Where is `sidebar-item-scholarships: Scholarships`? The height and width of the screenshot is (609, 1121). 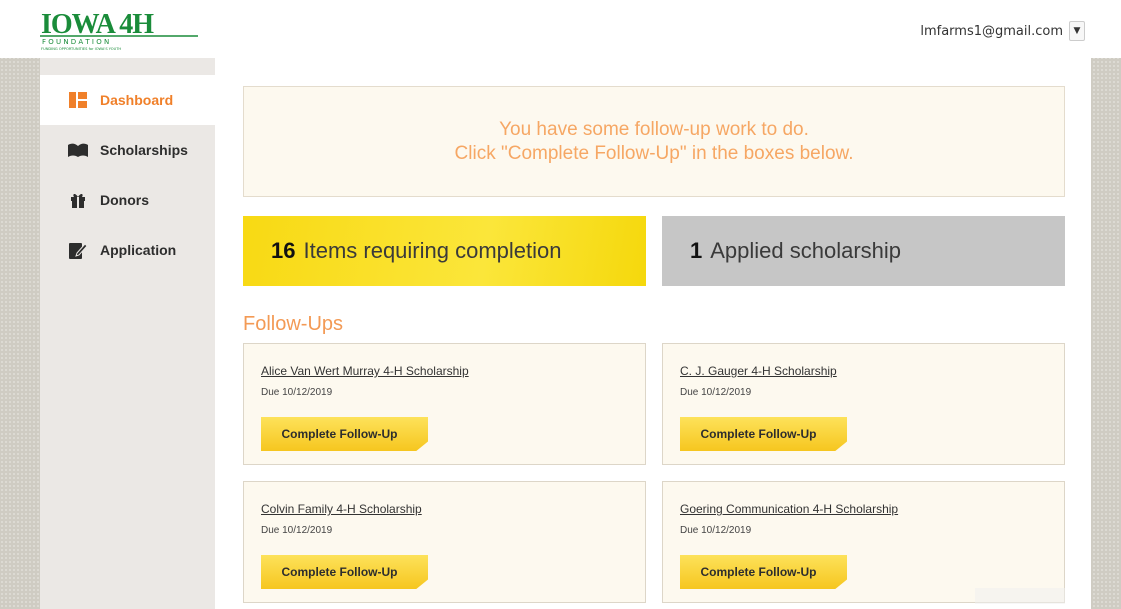
sidebar-item-scholarships: Scholarships is located at coordinates (127, 150).